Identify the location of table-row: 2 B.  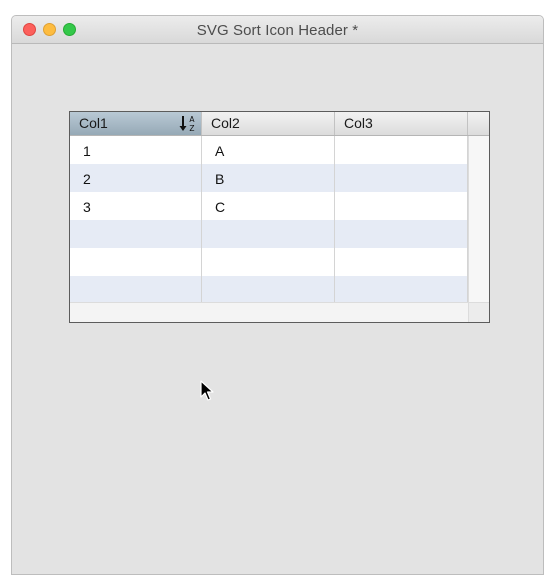
(269, 178).